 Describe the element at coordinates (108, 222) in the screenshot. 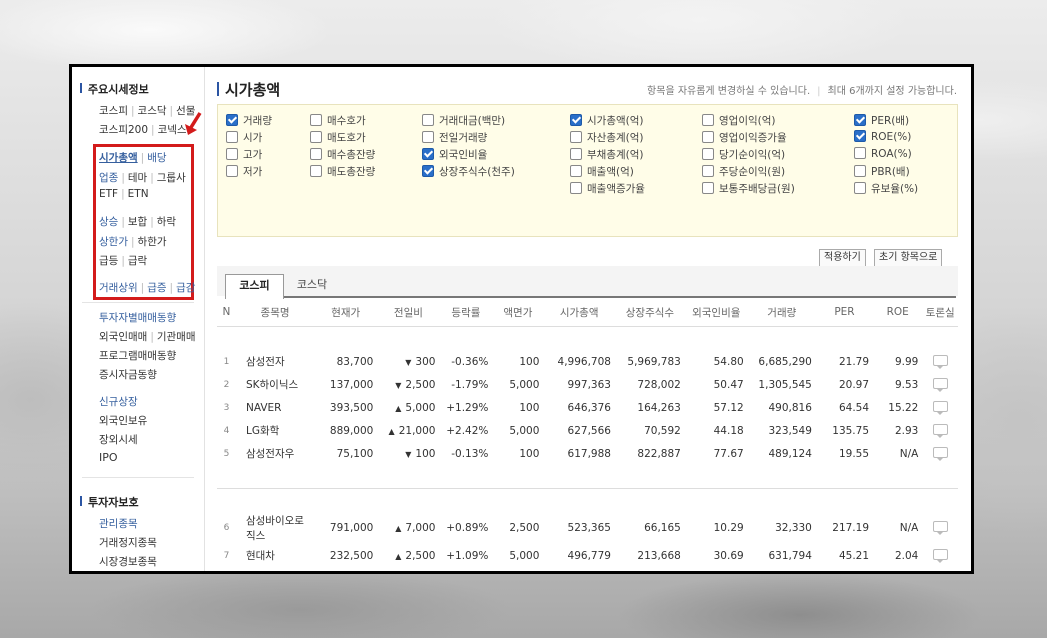

I see `sidebar-link-rise: 상승` at that location.